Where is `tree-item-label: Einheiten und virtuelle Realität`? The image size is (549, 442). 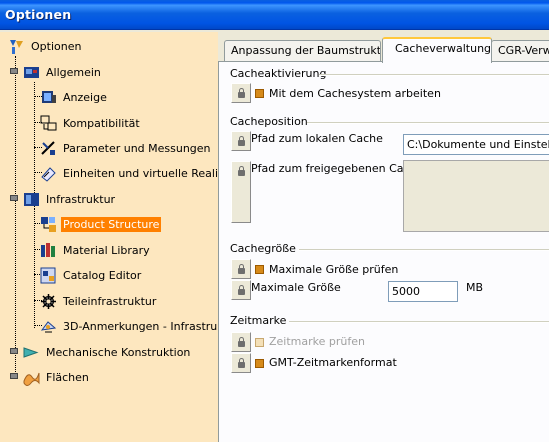
tree-item-label: Einheiten und virtuelle Realität is located at coordinates (140, 173).